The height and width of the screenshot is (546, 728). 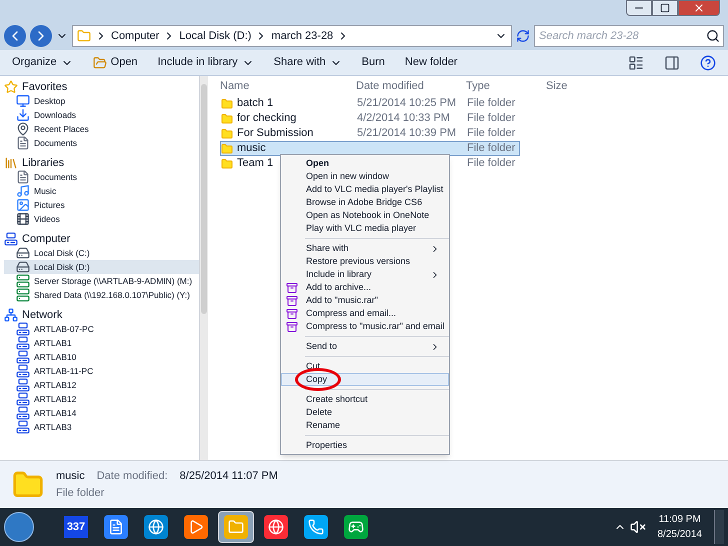 I want to click on details-type: File folder, so click(x=81, y=493).